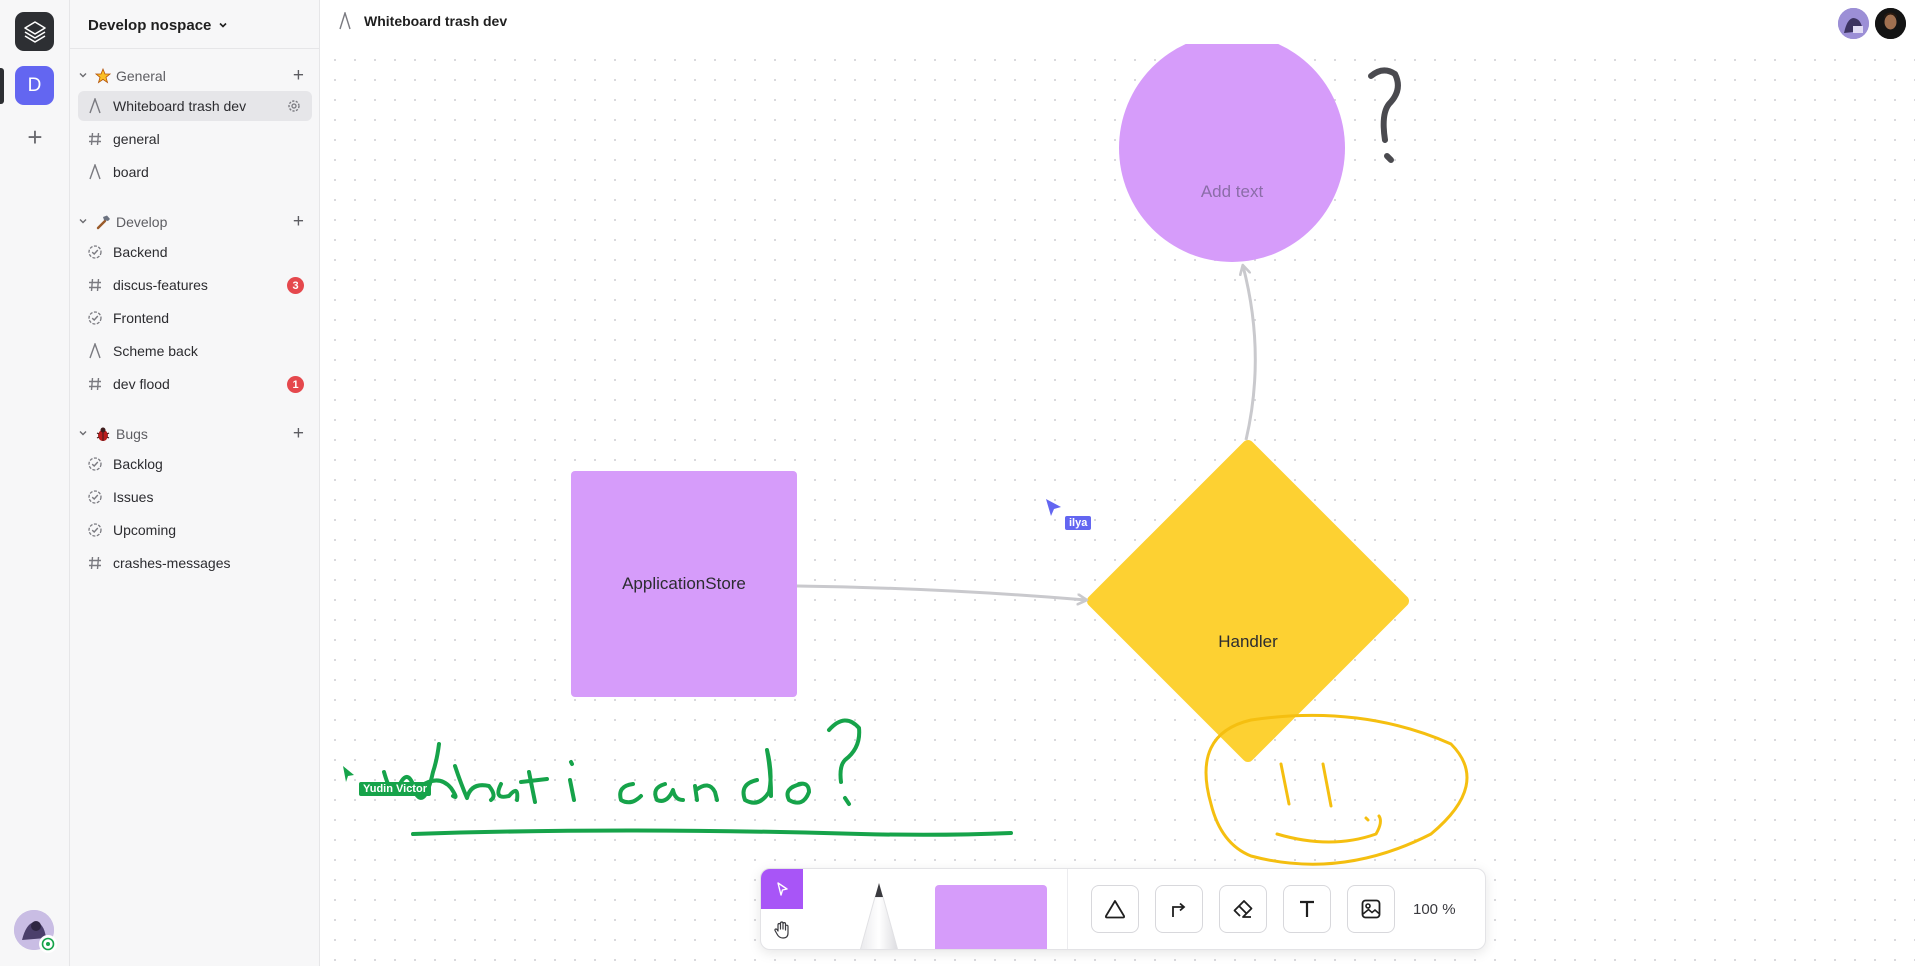 Image resolution: width=1915 pixels, height=966 pixels. I want to click on space-button-d: D, so click(34, 85).